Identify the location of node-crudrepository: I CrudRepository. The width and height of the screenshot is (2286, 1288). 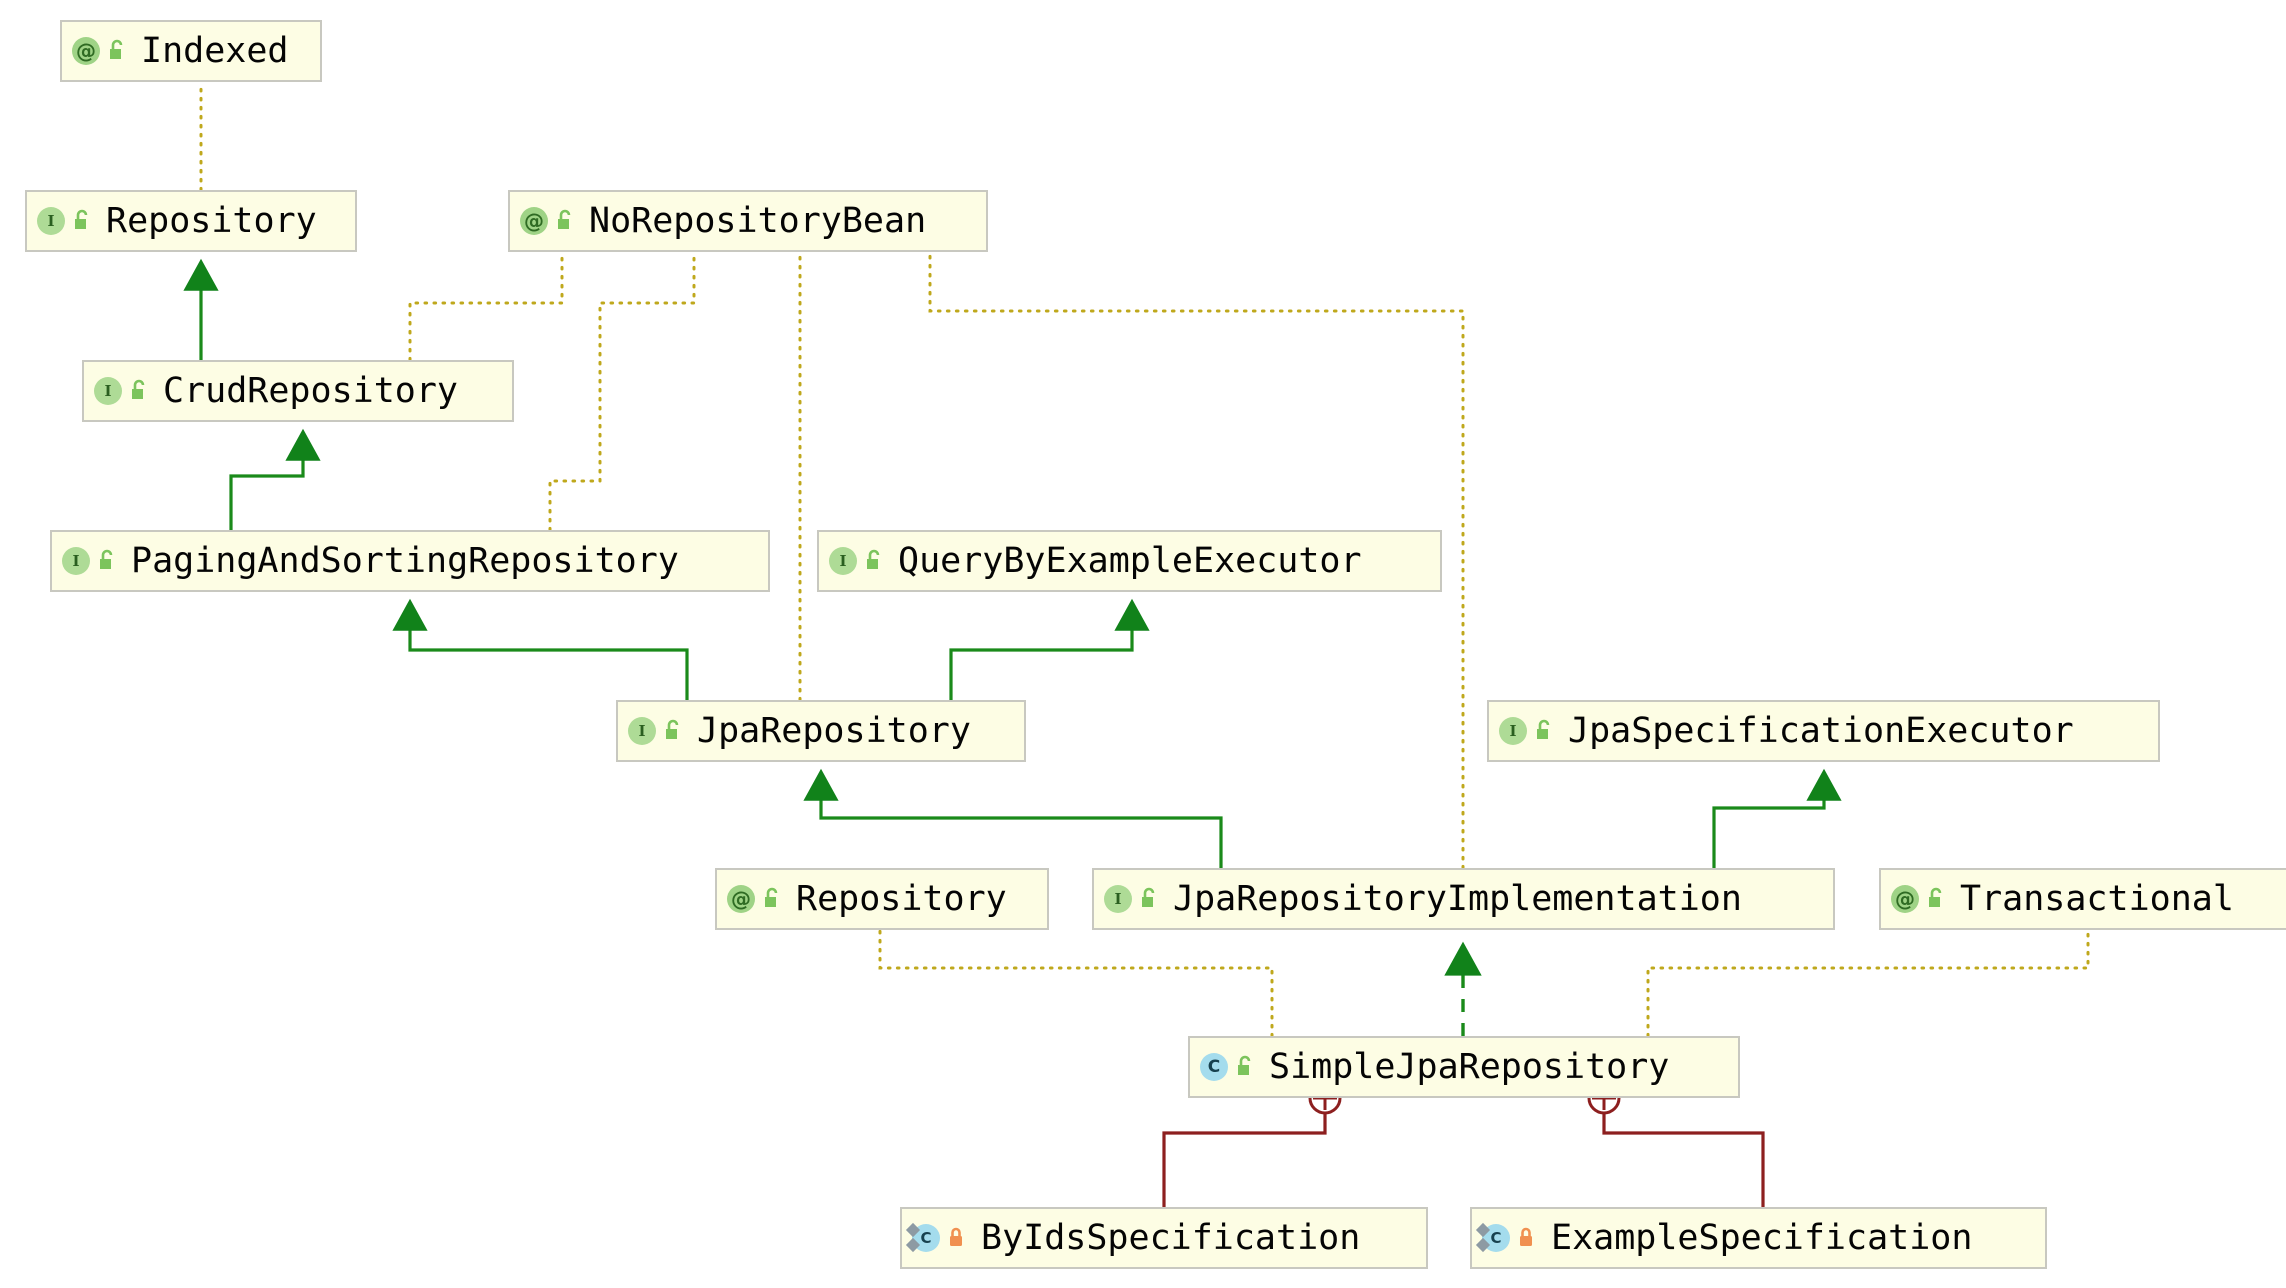
(298, 391).